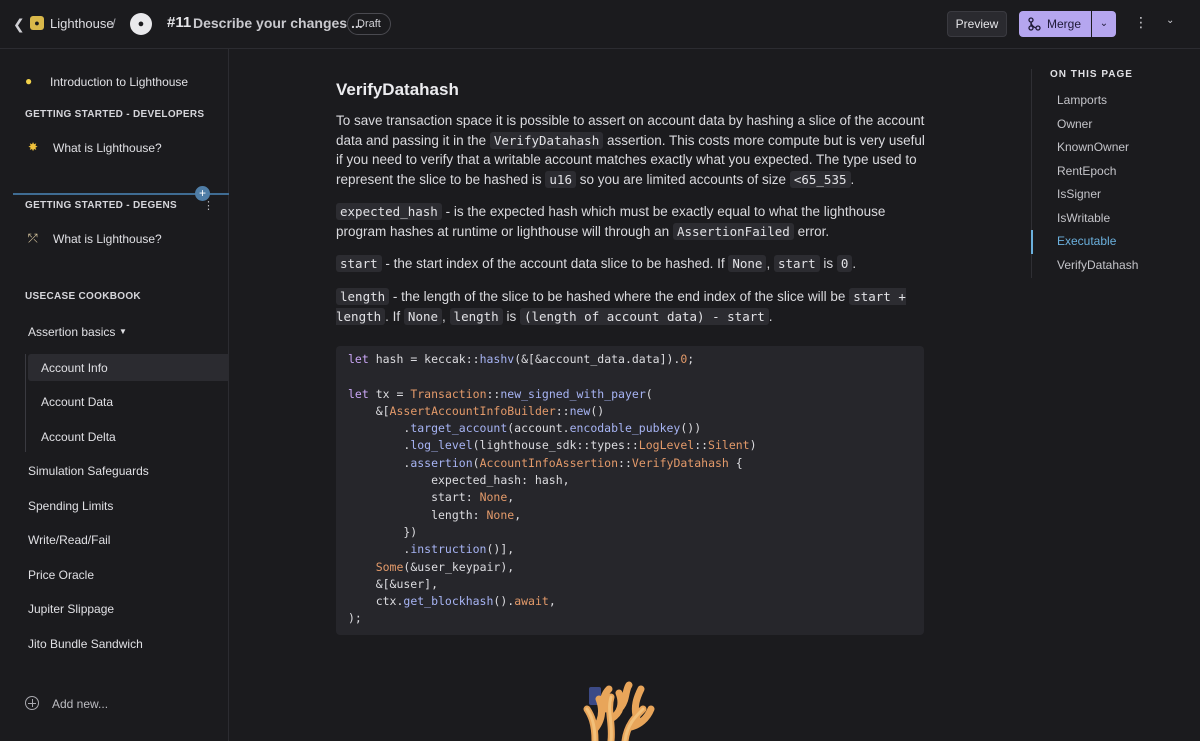 Image resolution: width=1200 pixels, height=741 pixels. I want to click on merge-label: Merge, so click(1064, 24).